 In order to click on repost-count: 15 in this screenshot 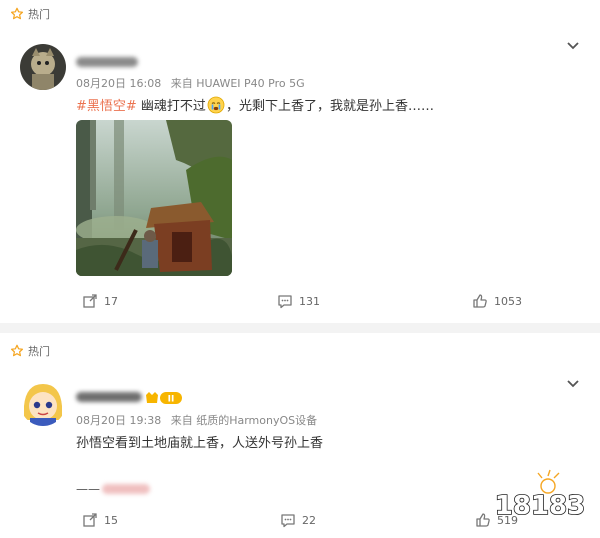, I will do `click(111, 520)`.